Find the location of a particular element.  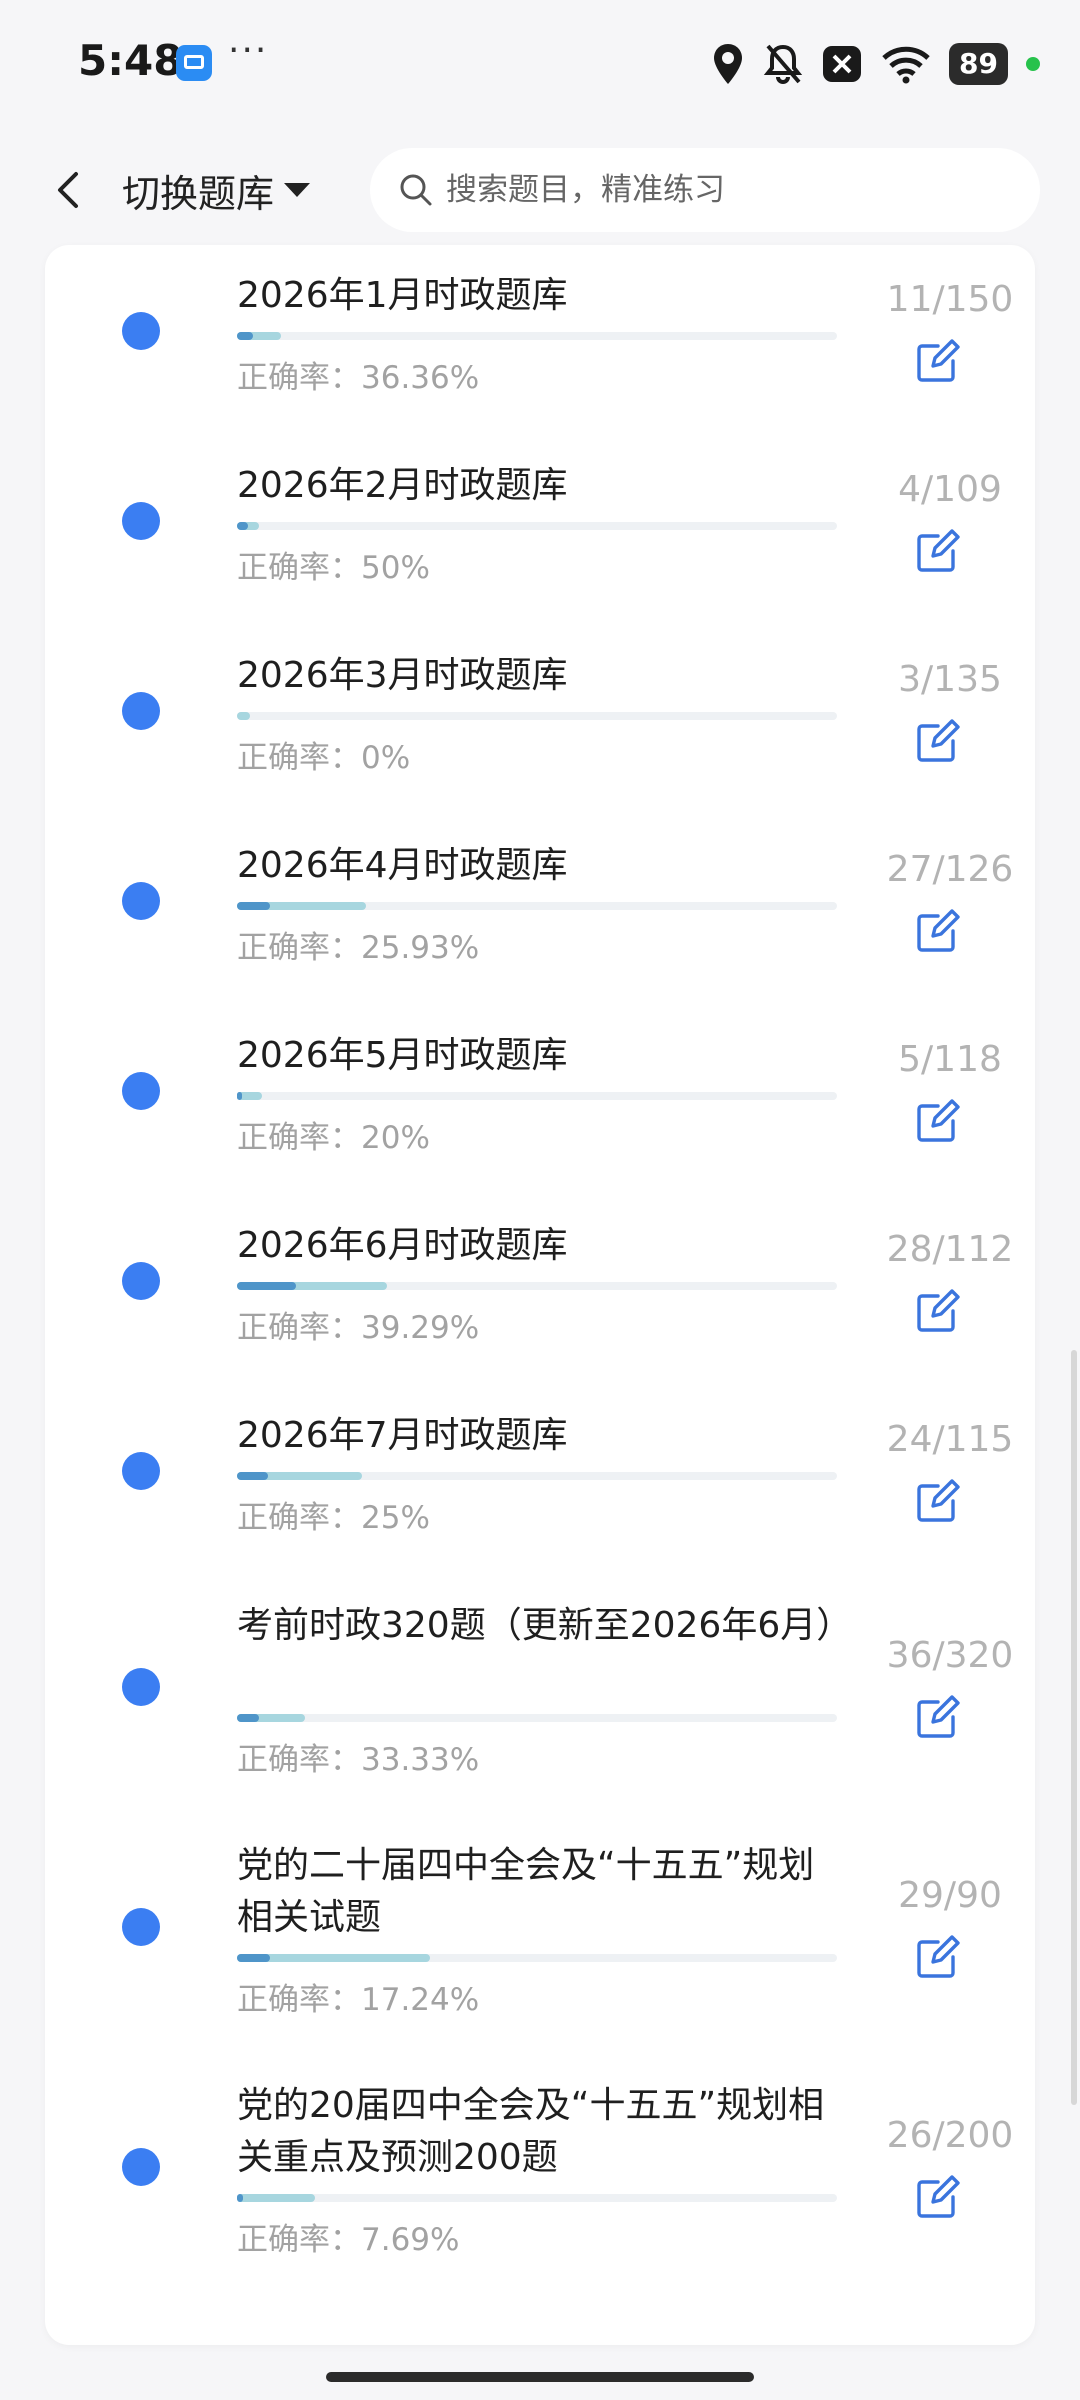

progress-count: 36/320 is located at coordinates (950, 1655).